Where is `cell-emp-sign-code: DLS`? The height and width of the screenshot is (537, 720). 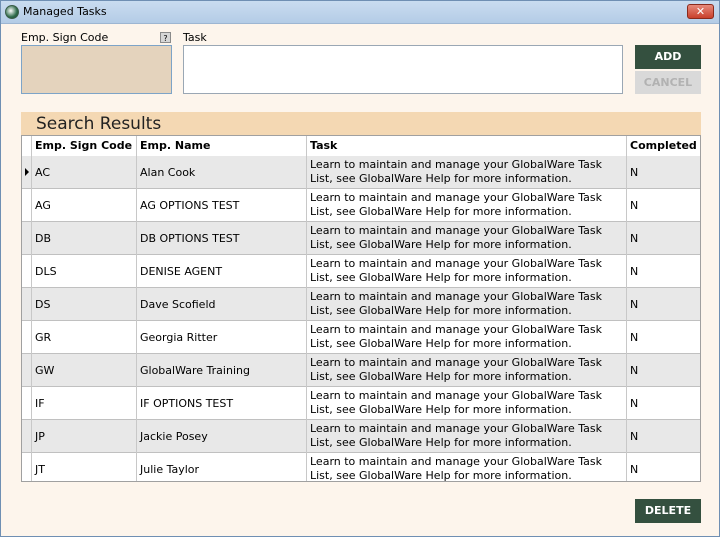
cell-emp-sign-code: DLS is located at coordinates (84, 271).